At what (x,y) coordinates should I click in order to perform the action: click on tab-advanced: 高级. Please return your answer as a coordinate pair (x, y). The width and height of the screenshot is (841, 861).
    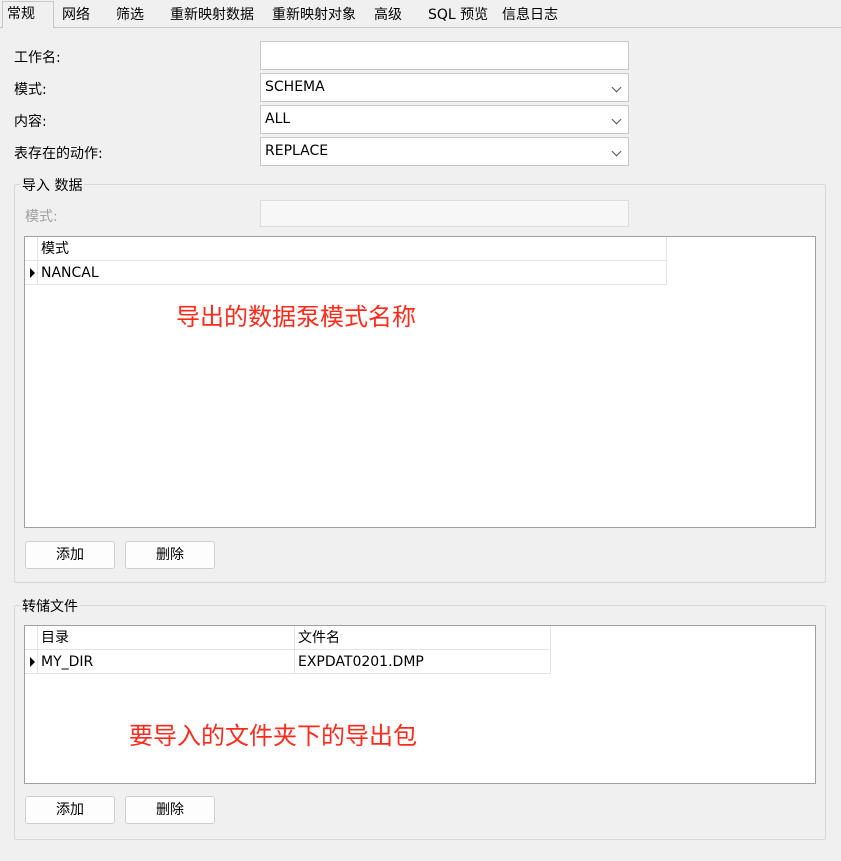
    Looking at the image, I should click on (387, 15).